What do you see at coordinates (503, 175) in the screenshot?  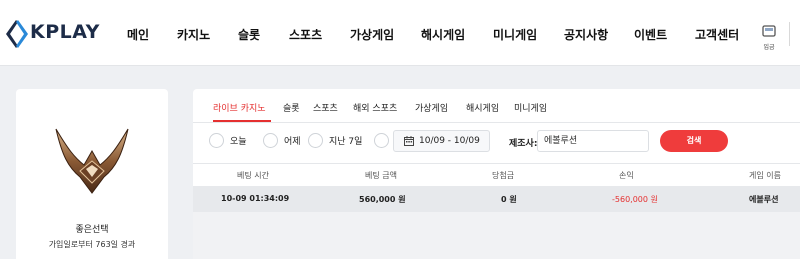 I see `col-winnings: 당첨금` at bounding box center [503, 175].